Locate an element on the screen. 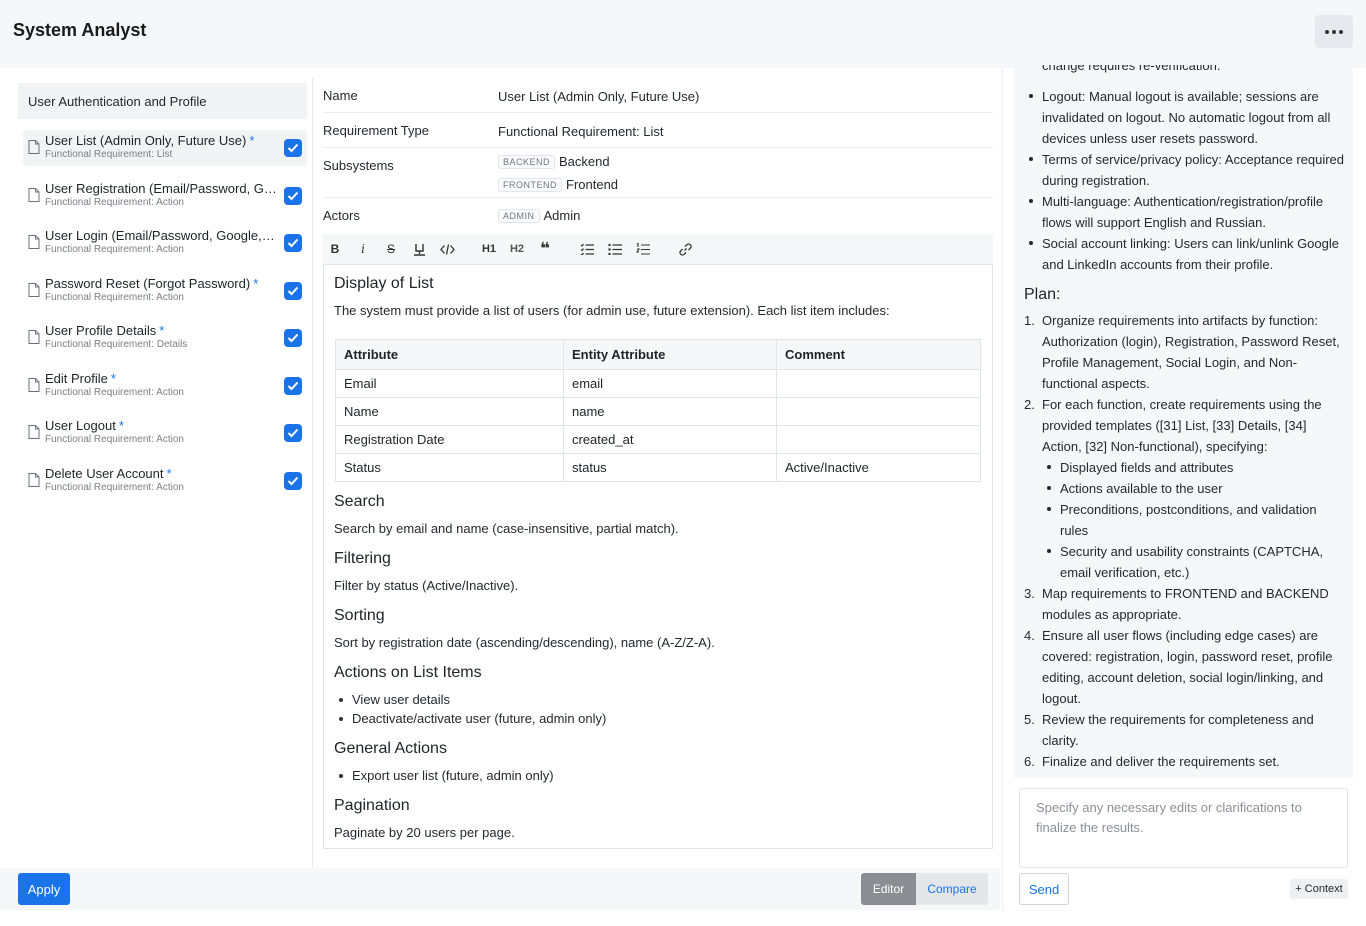  subsystem-name: Backend is located at coordinates (584, 161).